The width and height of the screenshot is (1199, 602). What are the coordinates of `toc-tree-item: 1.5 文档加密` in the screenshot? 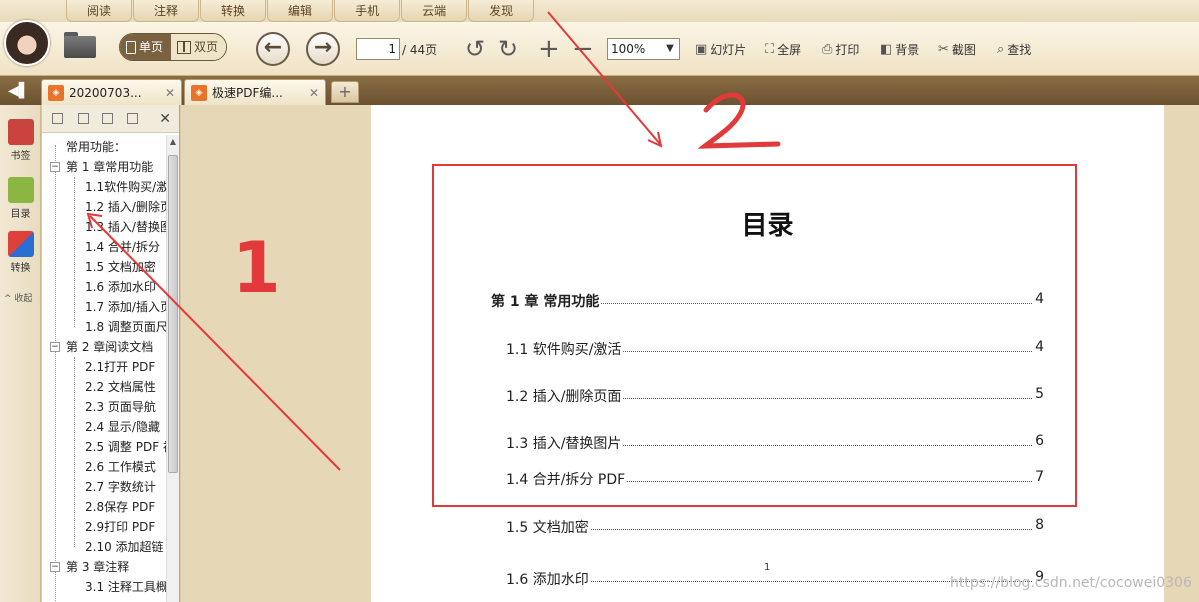 It's located at (104, 267).